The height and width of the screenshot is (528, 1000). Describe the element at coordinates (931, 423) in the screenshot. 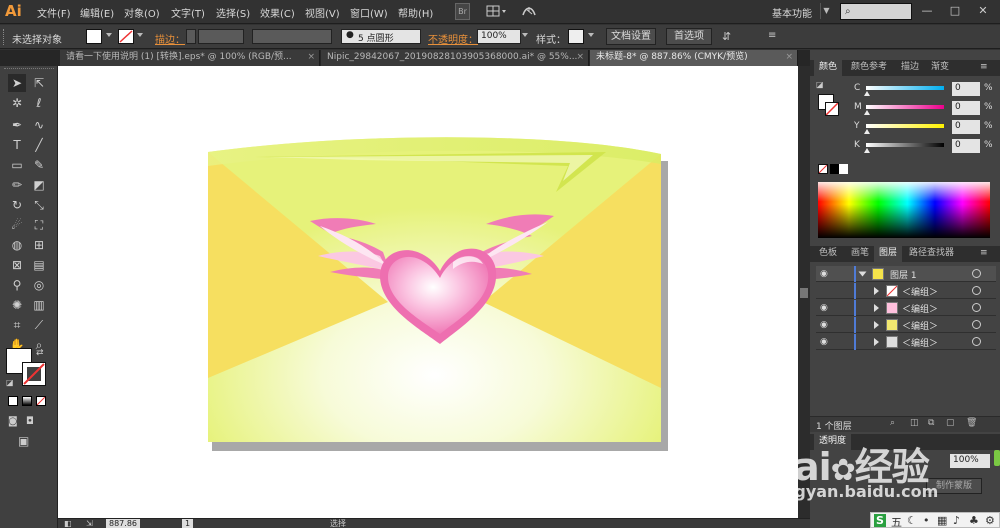

I see `new-sublayer-icon: ⧉` at that location.